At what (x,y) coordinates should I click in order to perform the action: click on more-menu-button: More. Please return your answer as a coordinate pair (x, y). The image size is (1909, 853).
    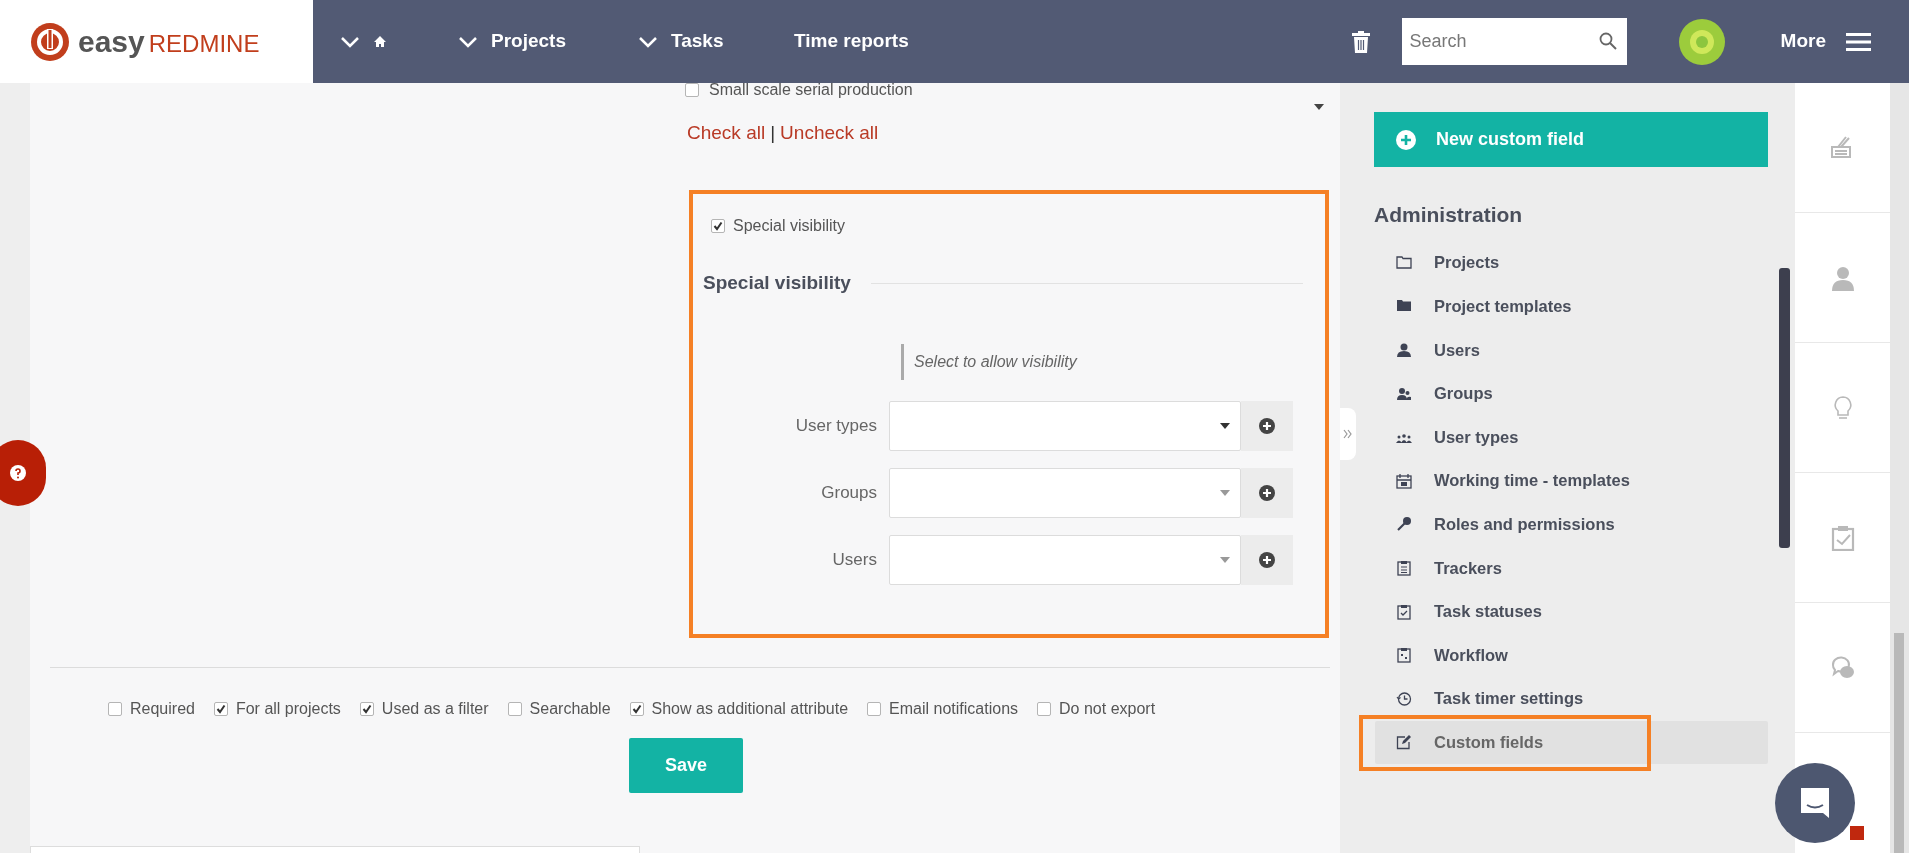
    Looking at the image, I should click on (1825, 41).